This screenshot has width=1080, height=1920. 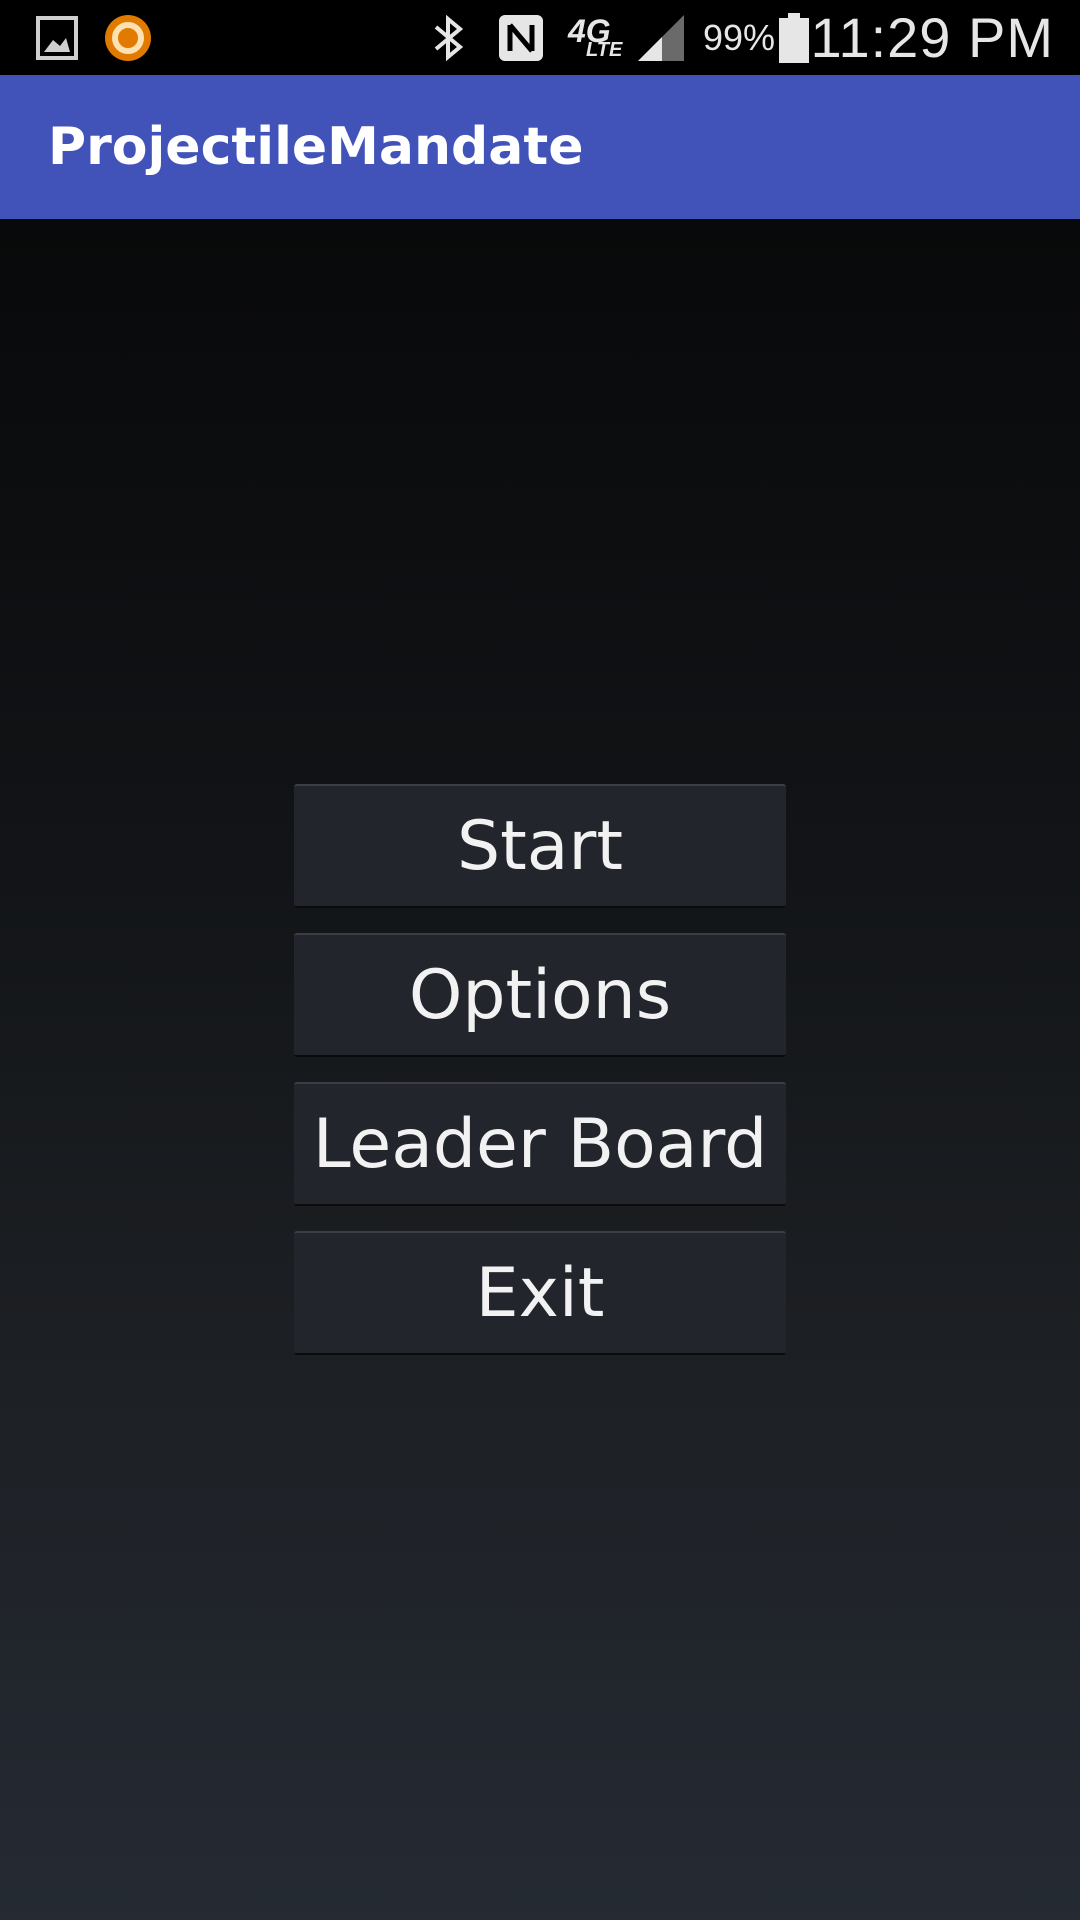 What do you see at coordinates (604, 49) in the screenshot?
I see `network-sub-label: LTE` at bounding box center [604, 49].